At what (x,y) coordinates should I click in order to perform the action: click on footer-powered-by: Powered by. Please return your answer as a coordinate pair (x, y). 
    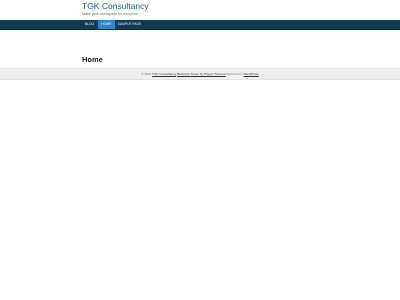
    Looking at the image, I should click on (234, 74).